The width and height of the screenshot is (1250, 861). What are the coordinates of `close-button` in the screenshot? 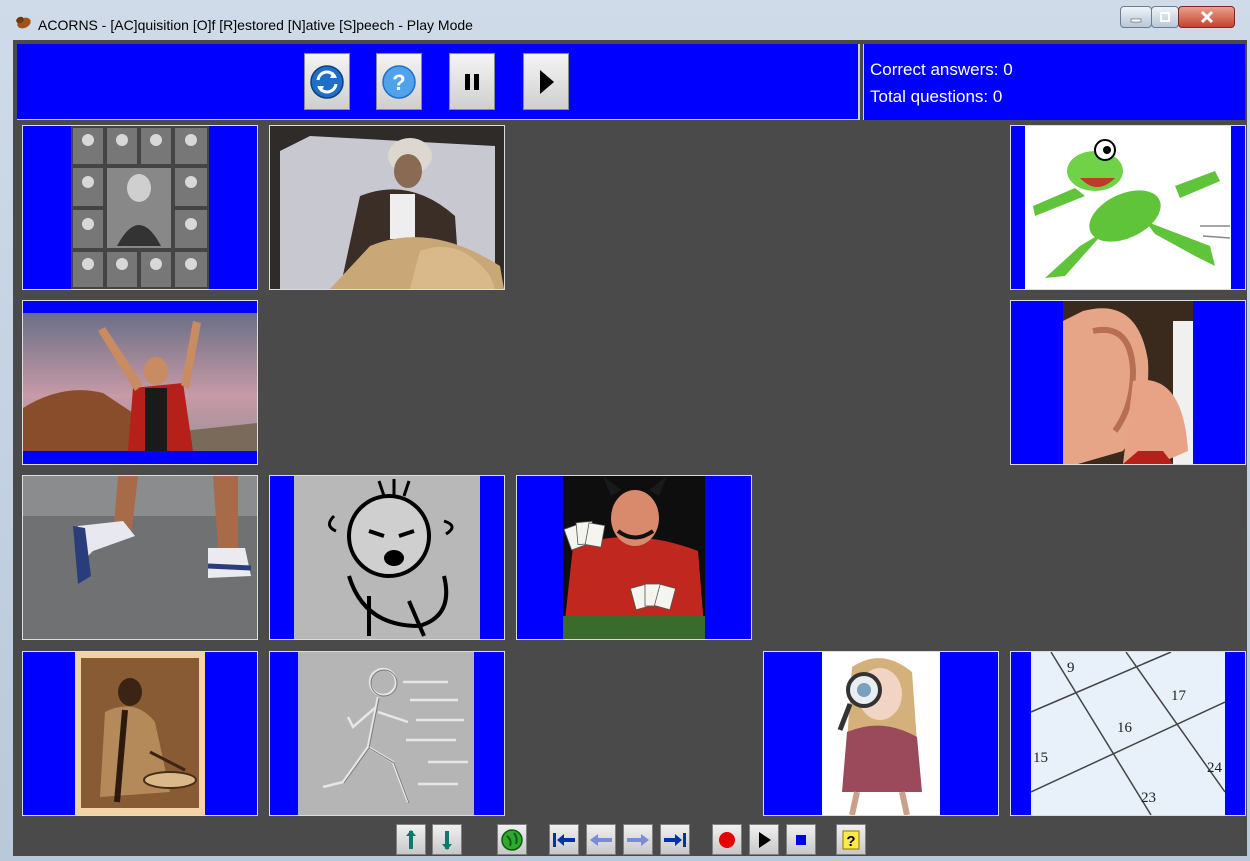 It's located at (1206, 17).